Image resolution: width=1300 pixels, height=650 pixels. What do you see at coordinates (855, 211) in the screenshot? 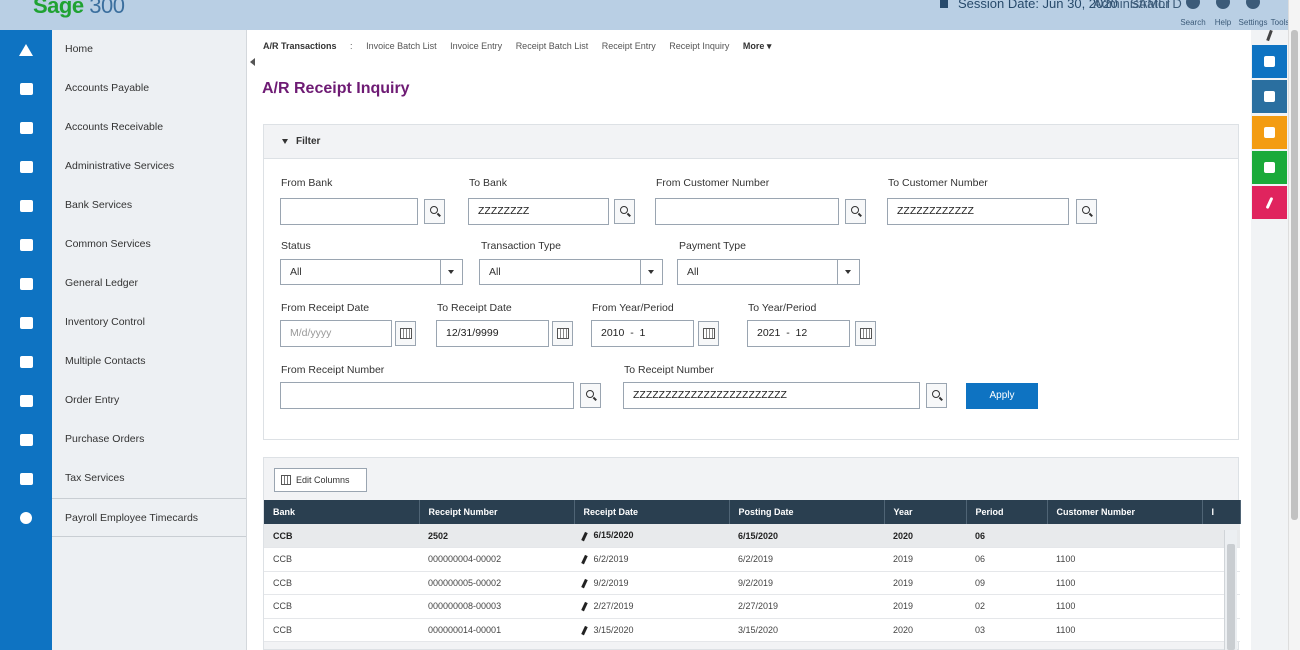
I see `from-customer-finder-button` at bounding box center [855, 211].